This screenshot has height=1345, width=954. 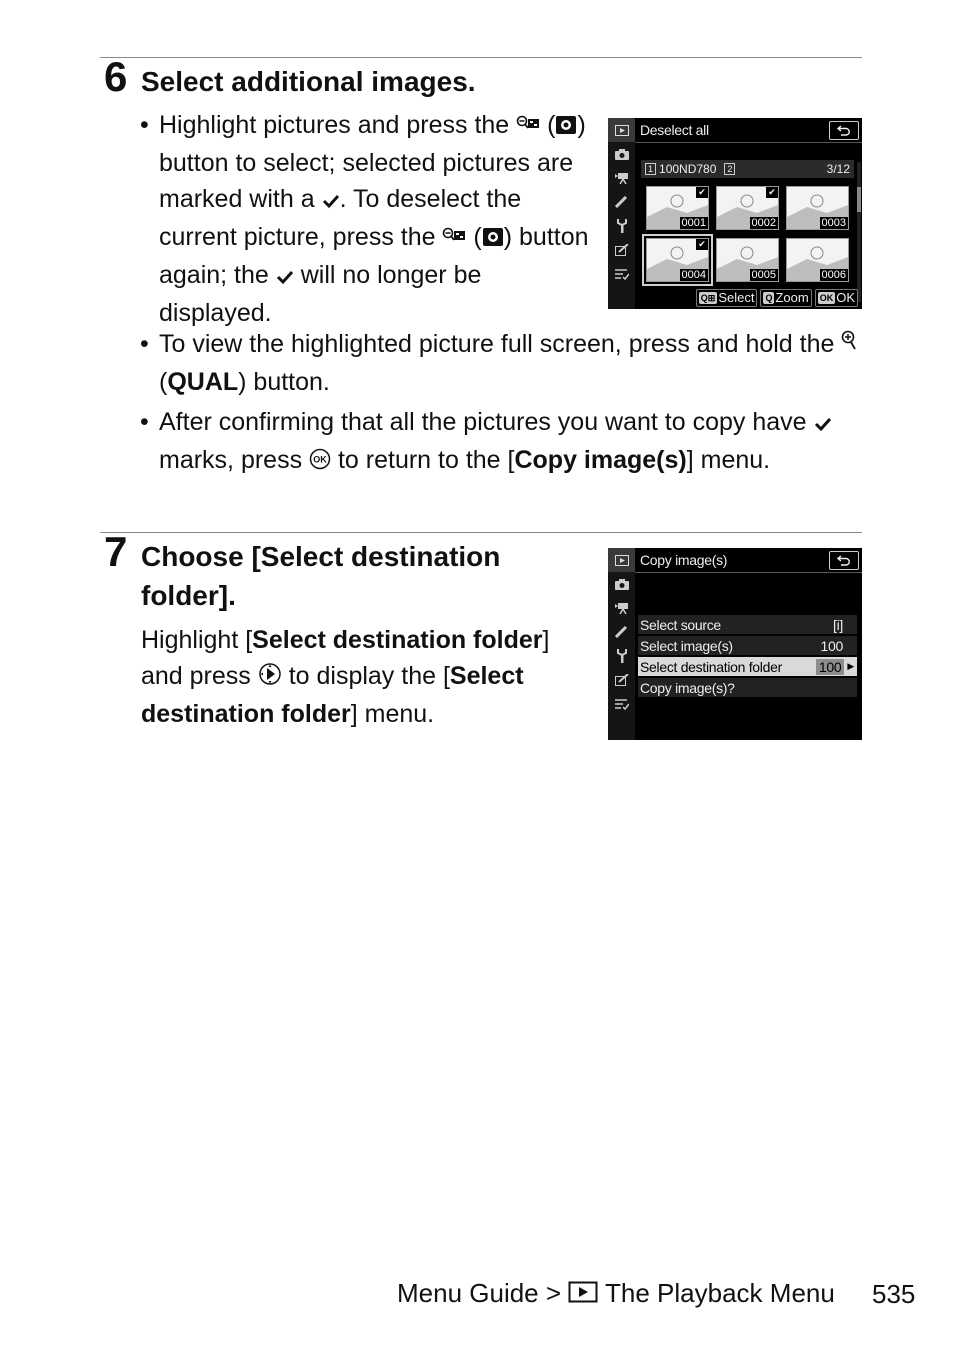 What do you see at coordinates (708, 298) in the screenshot?
I see `select-key-icon: Q⊞` at bounding box center [708, 298].